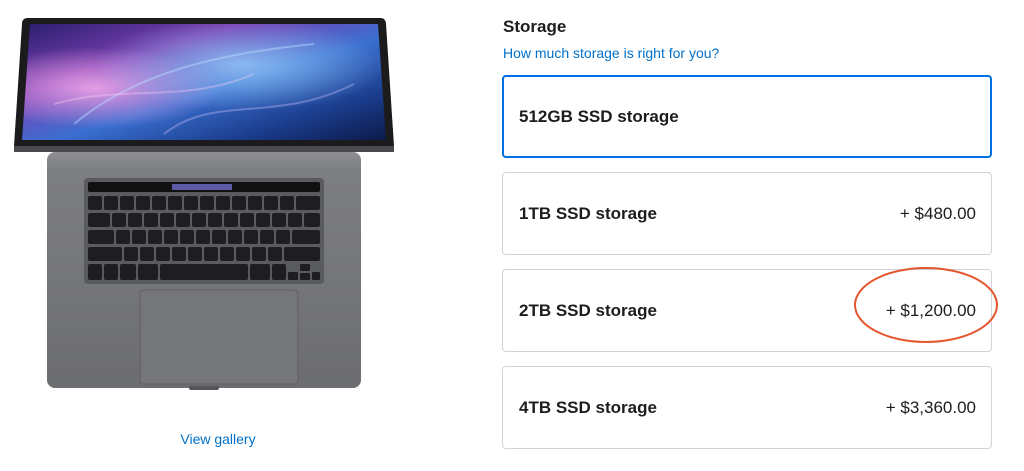 The width and height of the screenshot is (1024, 471). Describe the element at coordinates (535, 26) in the screenshot. I see `storage-heading: Storage` at that location.